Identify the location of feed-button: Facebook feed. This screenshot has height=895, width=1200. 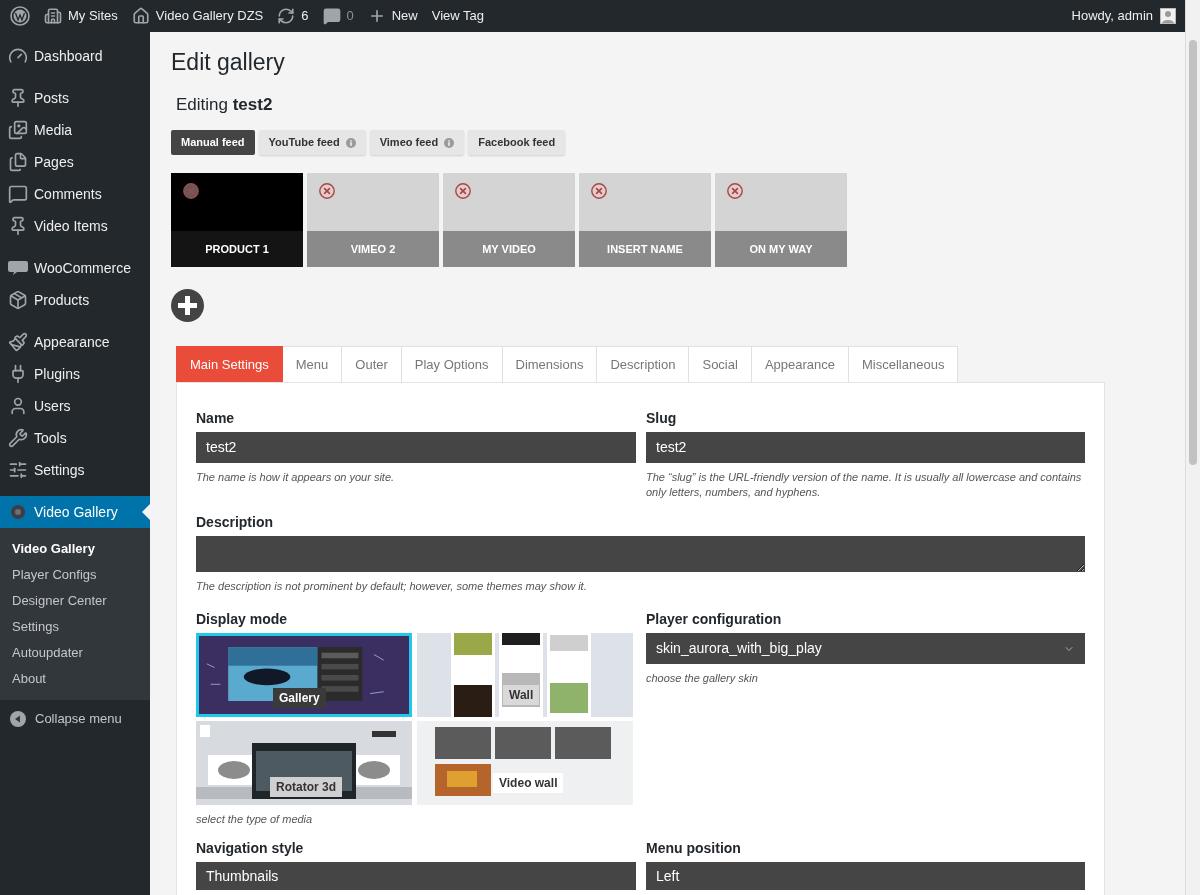
(517, 142).